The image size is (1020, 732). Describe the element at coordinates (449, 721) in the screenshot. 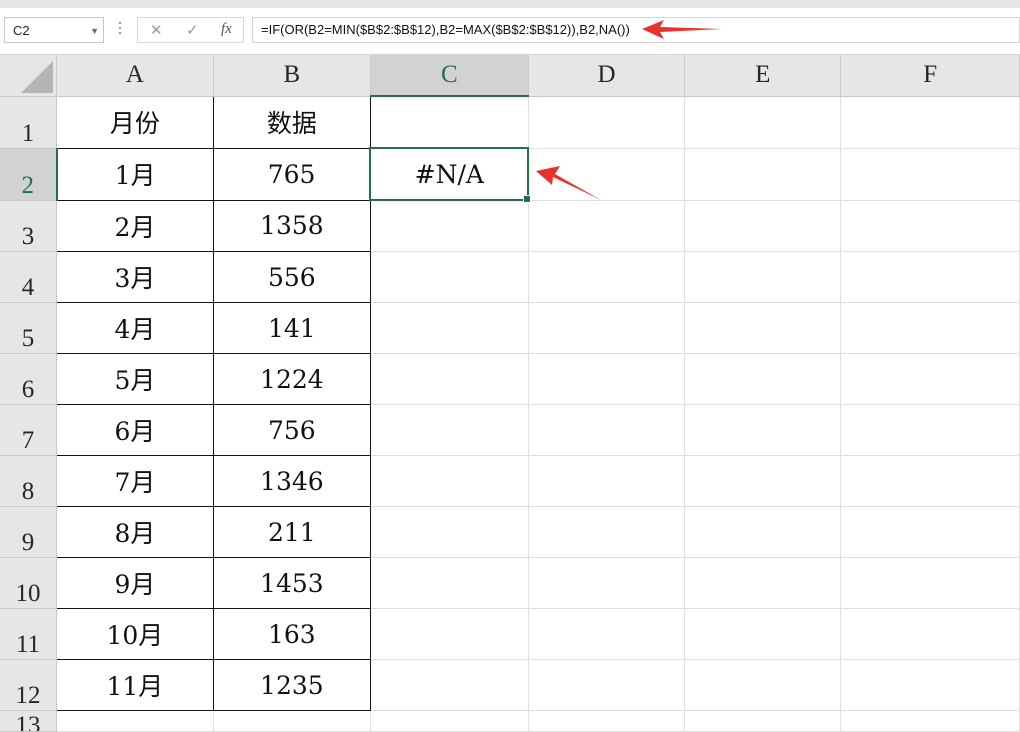

I see `cell-c13` at that location.